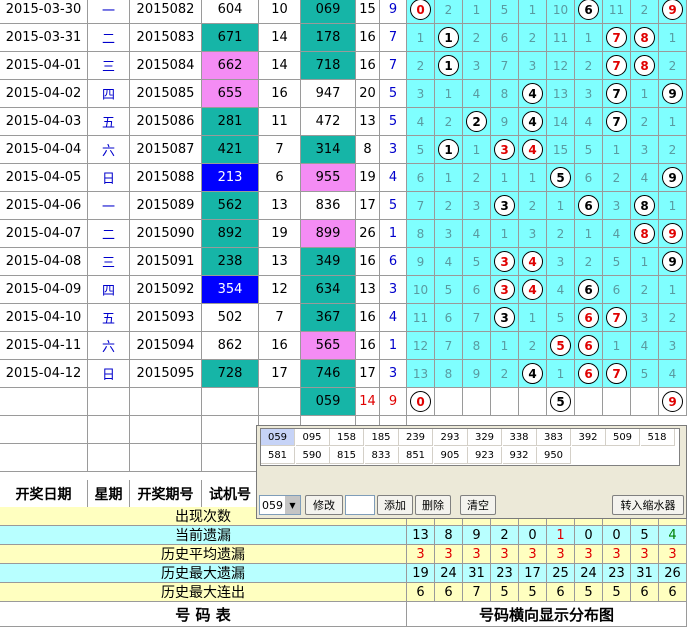 The height and width of the screenshot is (627, 687). I want to click on number-ball: 7, so click(616, 65).